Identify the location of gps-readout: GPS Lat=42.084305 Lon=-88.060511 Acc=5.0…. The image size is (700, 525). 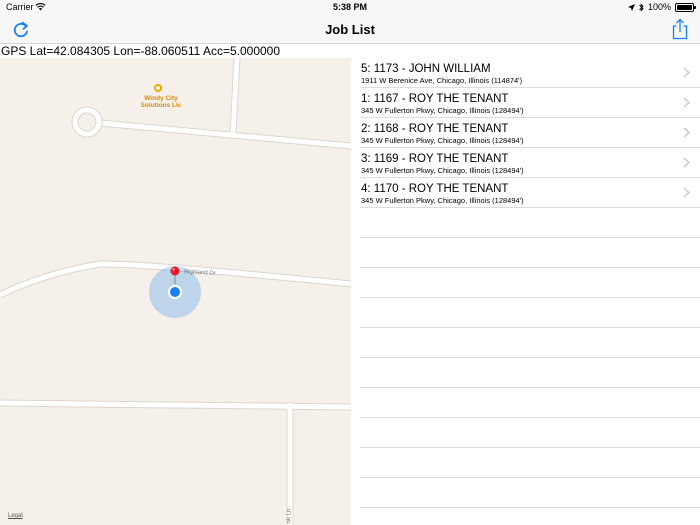
(141, 51).